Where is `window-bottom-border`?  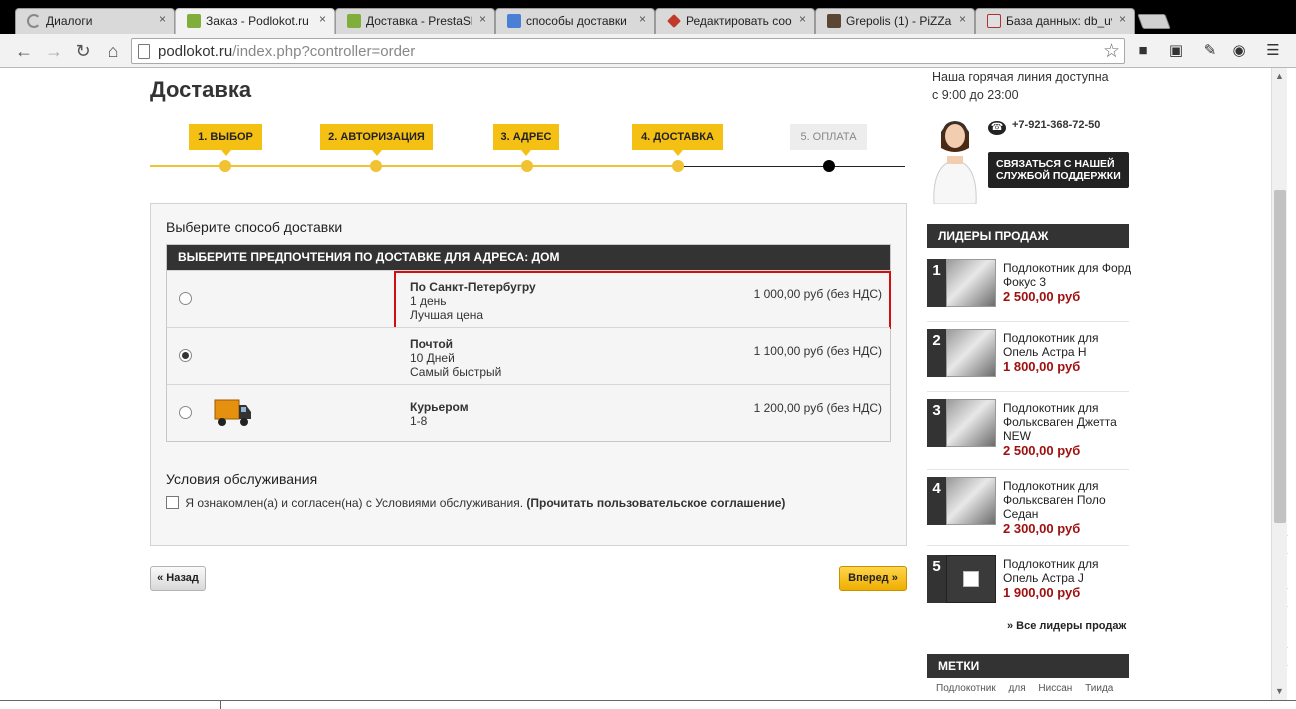
window-bottom-border is located at coordinates (648, 704).